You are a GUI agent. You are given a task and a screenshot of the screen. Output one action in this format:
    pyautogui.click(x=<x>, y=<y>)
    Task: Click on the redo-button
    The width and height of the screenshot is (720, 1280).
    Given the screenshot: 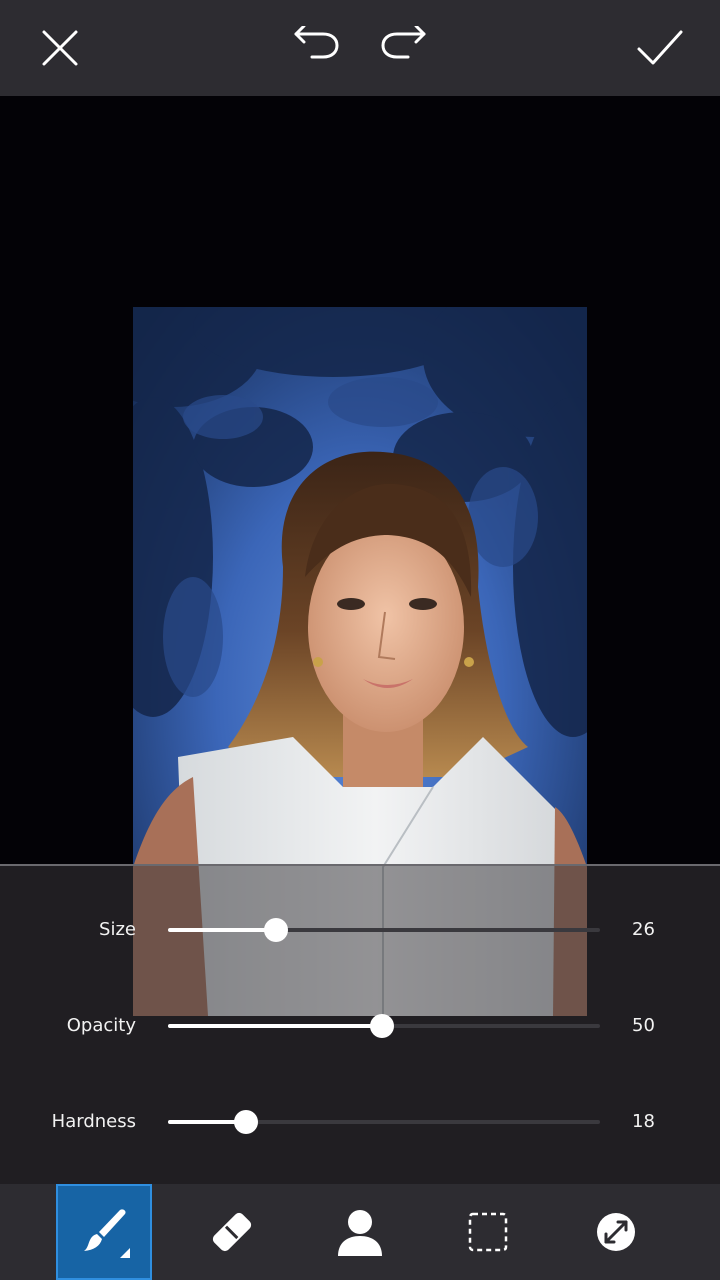 What is the action you would take?
    pyautogui.click(x=404, y=48)
    